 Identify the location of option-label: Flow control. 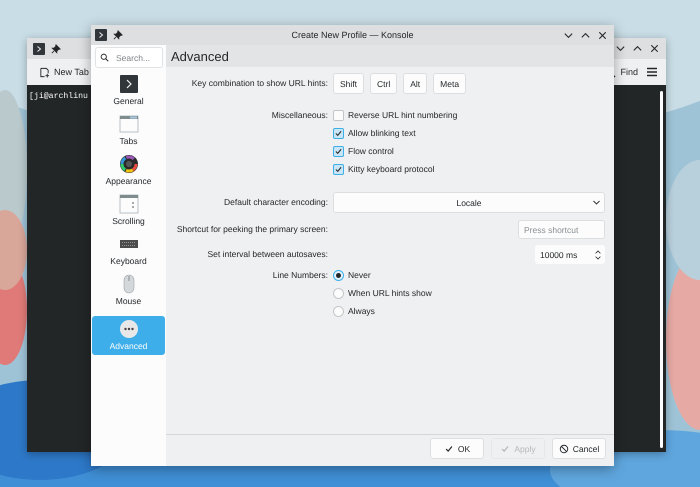
(371, 151).